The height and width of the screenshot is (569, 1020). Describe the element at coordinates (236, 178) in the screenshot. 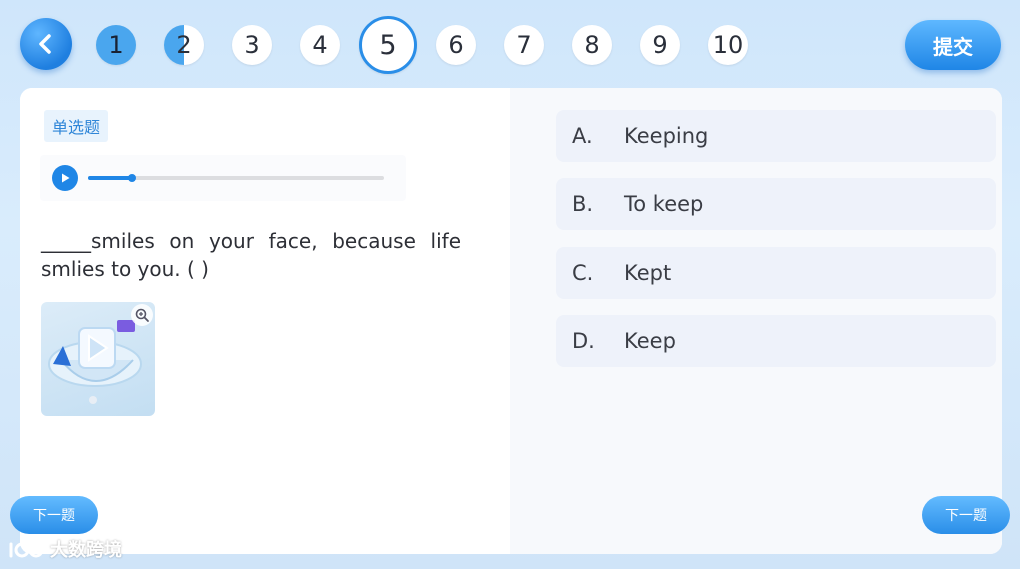

I see `audio-progress-track` at that location.